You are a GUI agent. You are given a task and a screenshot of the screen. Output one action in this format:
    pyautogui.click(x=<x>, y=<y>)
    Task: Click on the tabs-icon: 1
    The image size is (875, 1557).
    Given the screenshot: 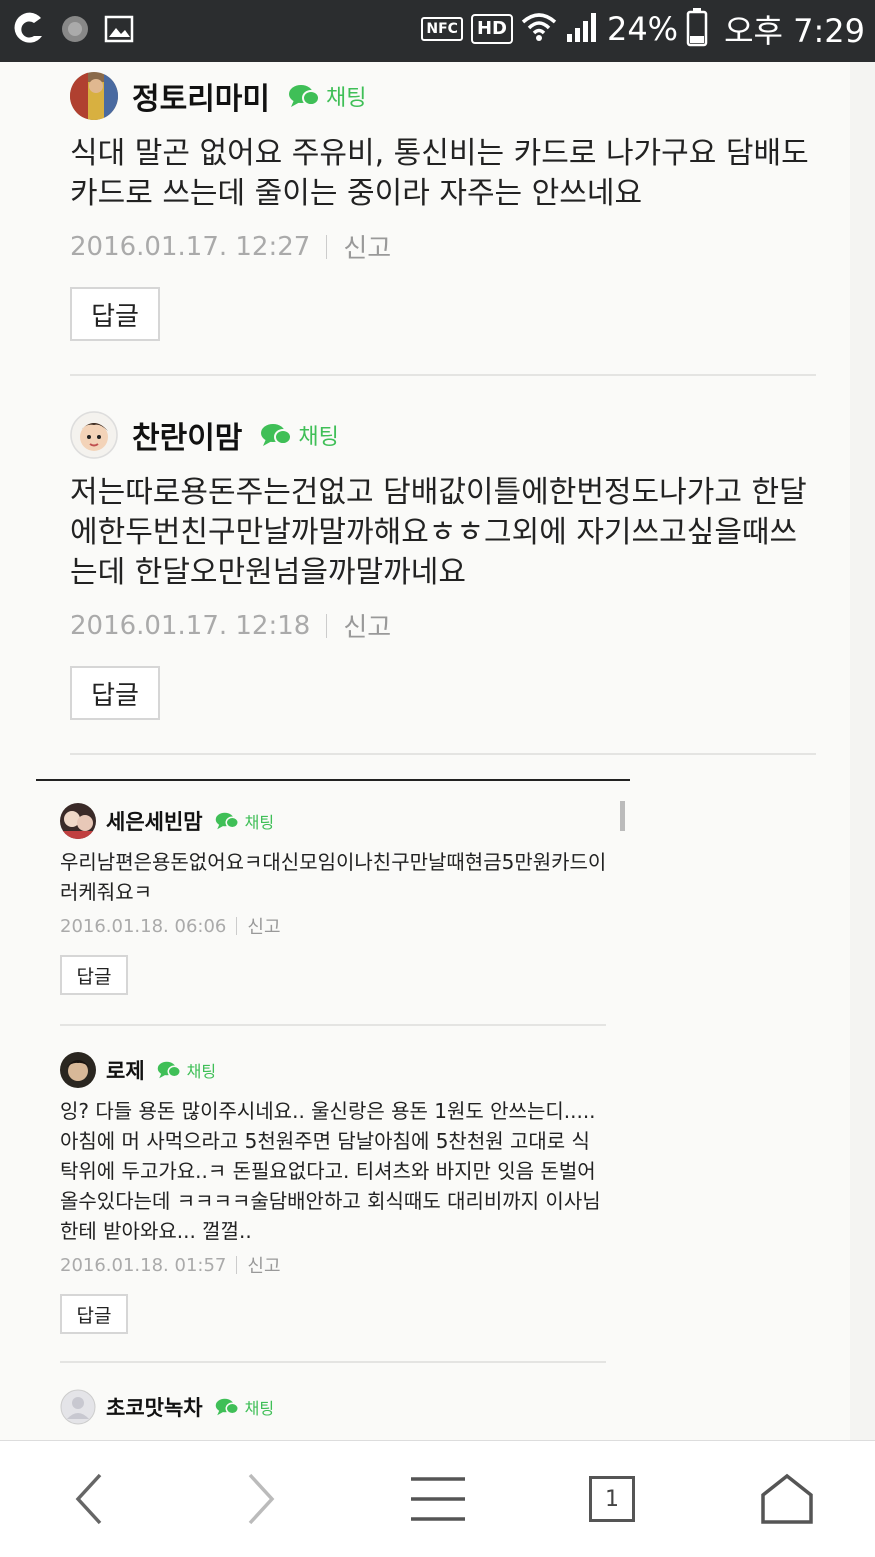 What is the action you would take?
    pyautogui.click(x=612, y=1499)
    